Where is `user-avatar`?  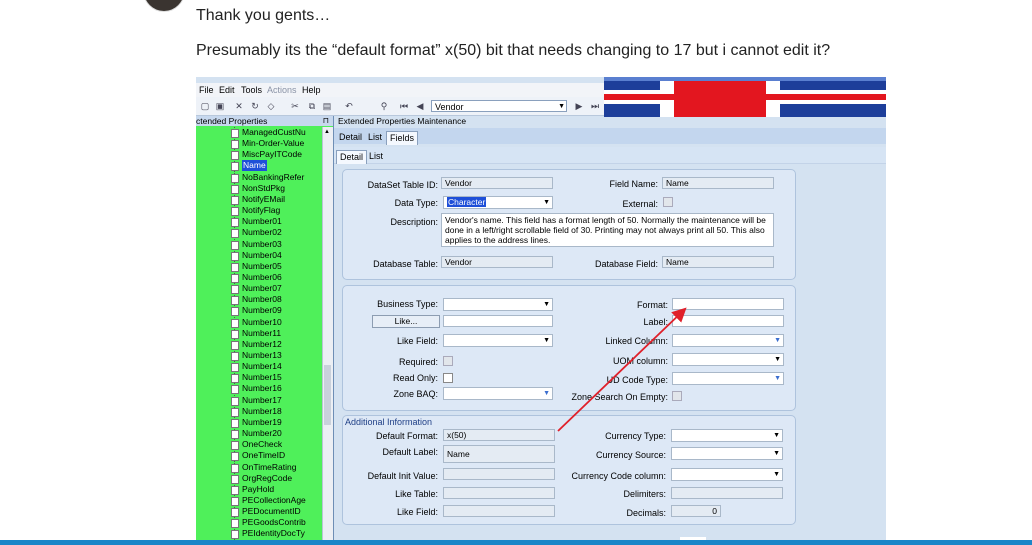
user-avatar is located at coordinates (164, 6).